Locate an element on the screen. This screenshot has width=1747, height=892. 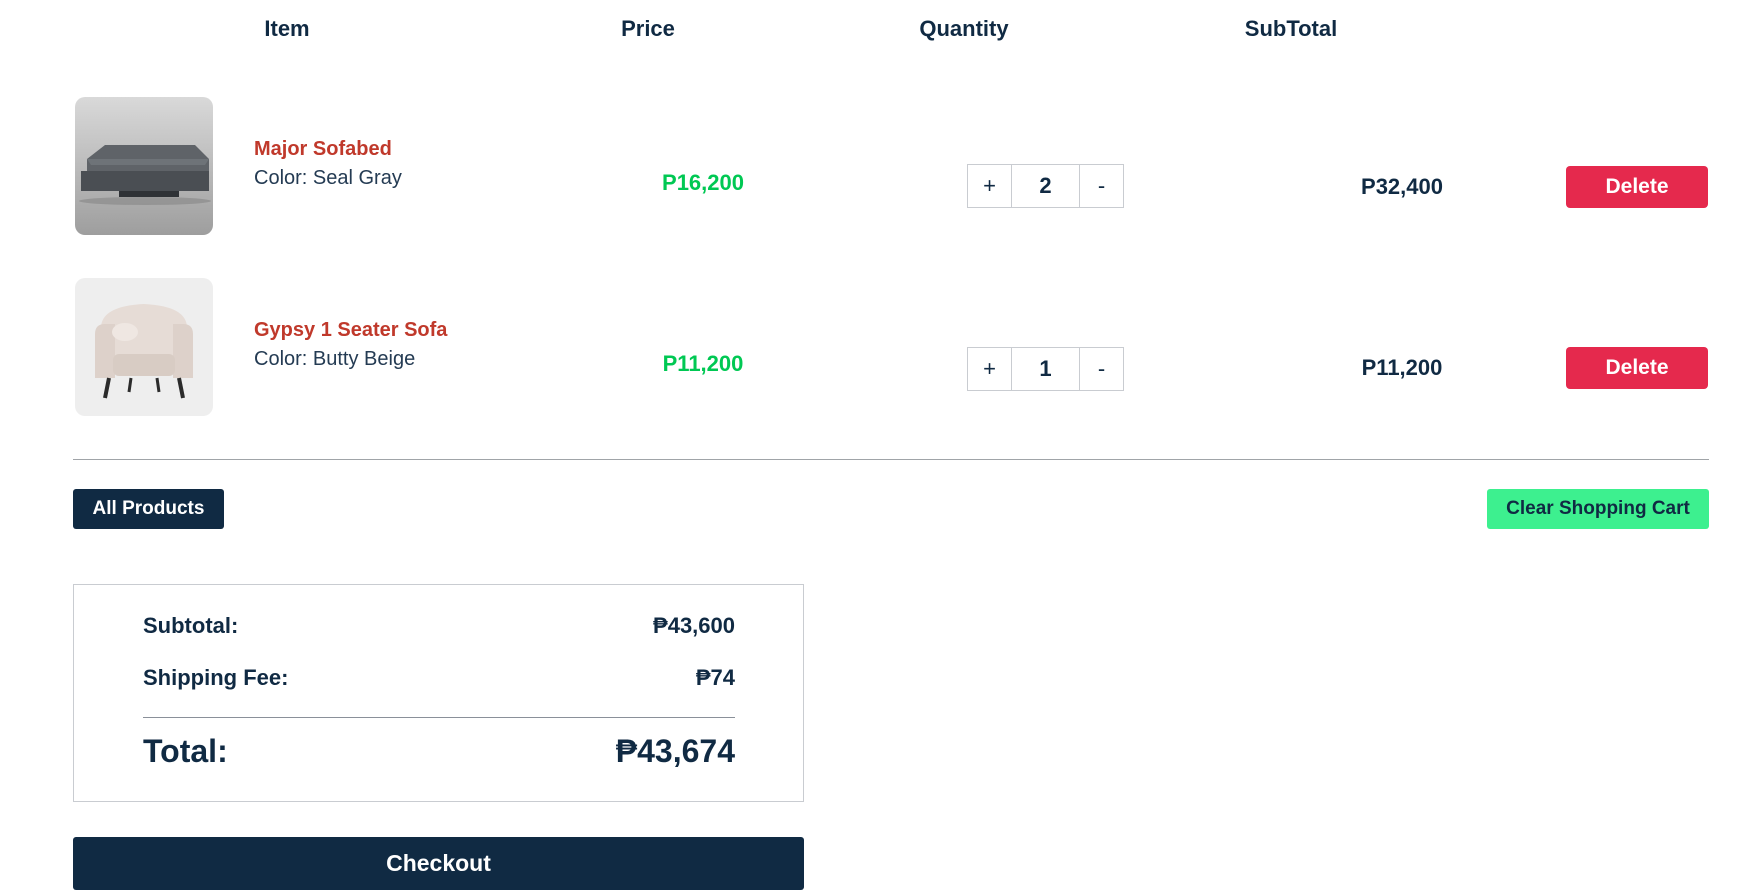
summary-total-row: Total: ₱43,674 is located at coordinates (439, 751).